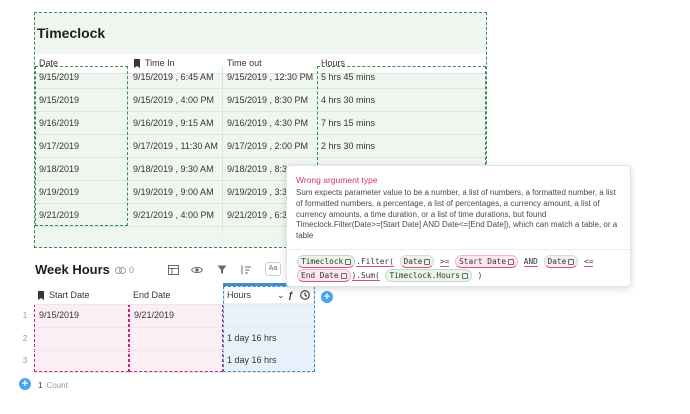 This screenshot has height=414, width=690. I want to click on formula-sum: ).Sum(, so click(365, 276).